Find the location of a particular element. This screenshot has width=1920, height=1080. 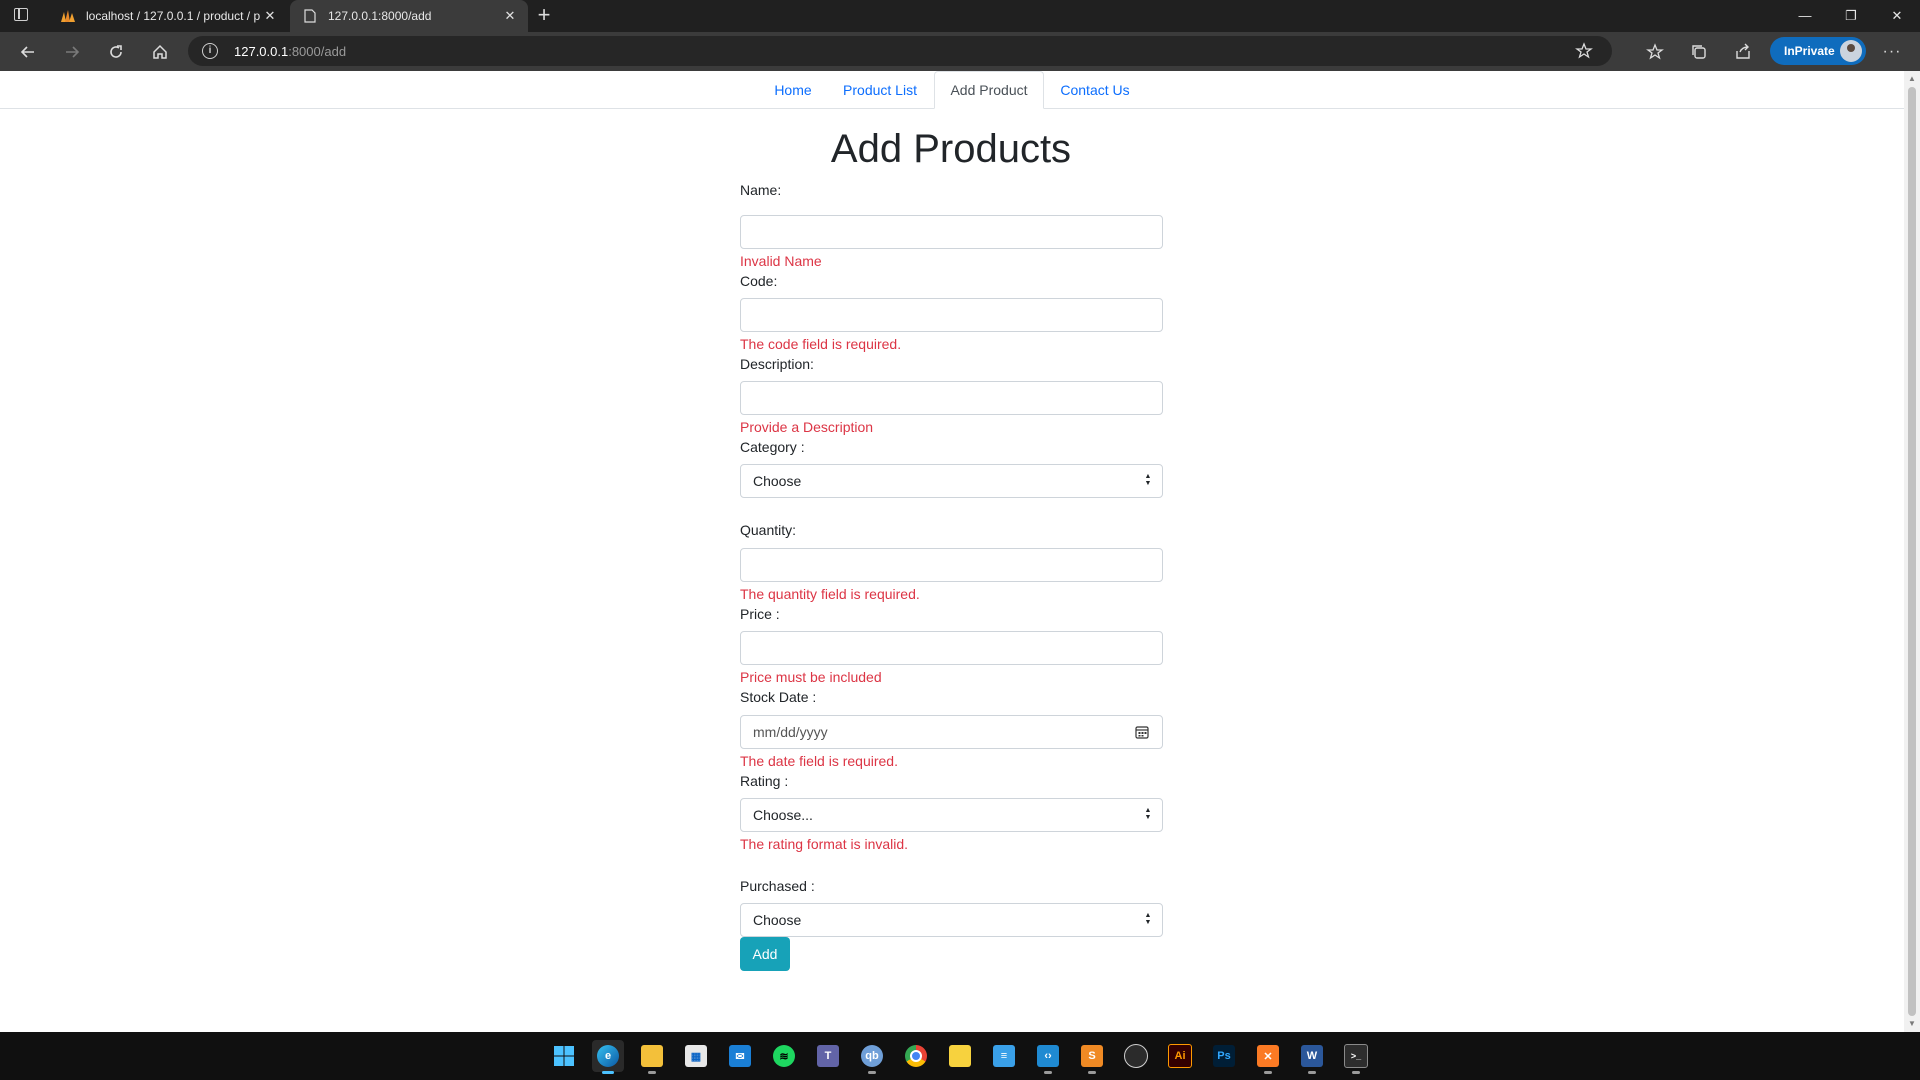

price-input is located at coordinates (951, 648).